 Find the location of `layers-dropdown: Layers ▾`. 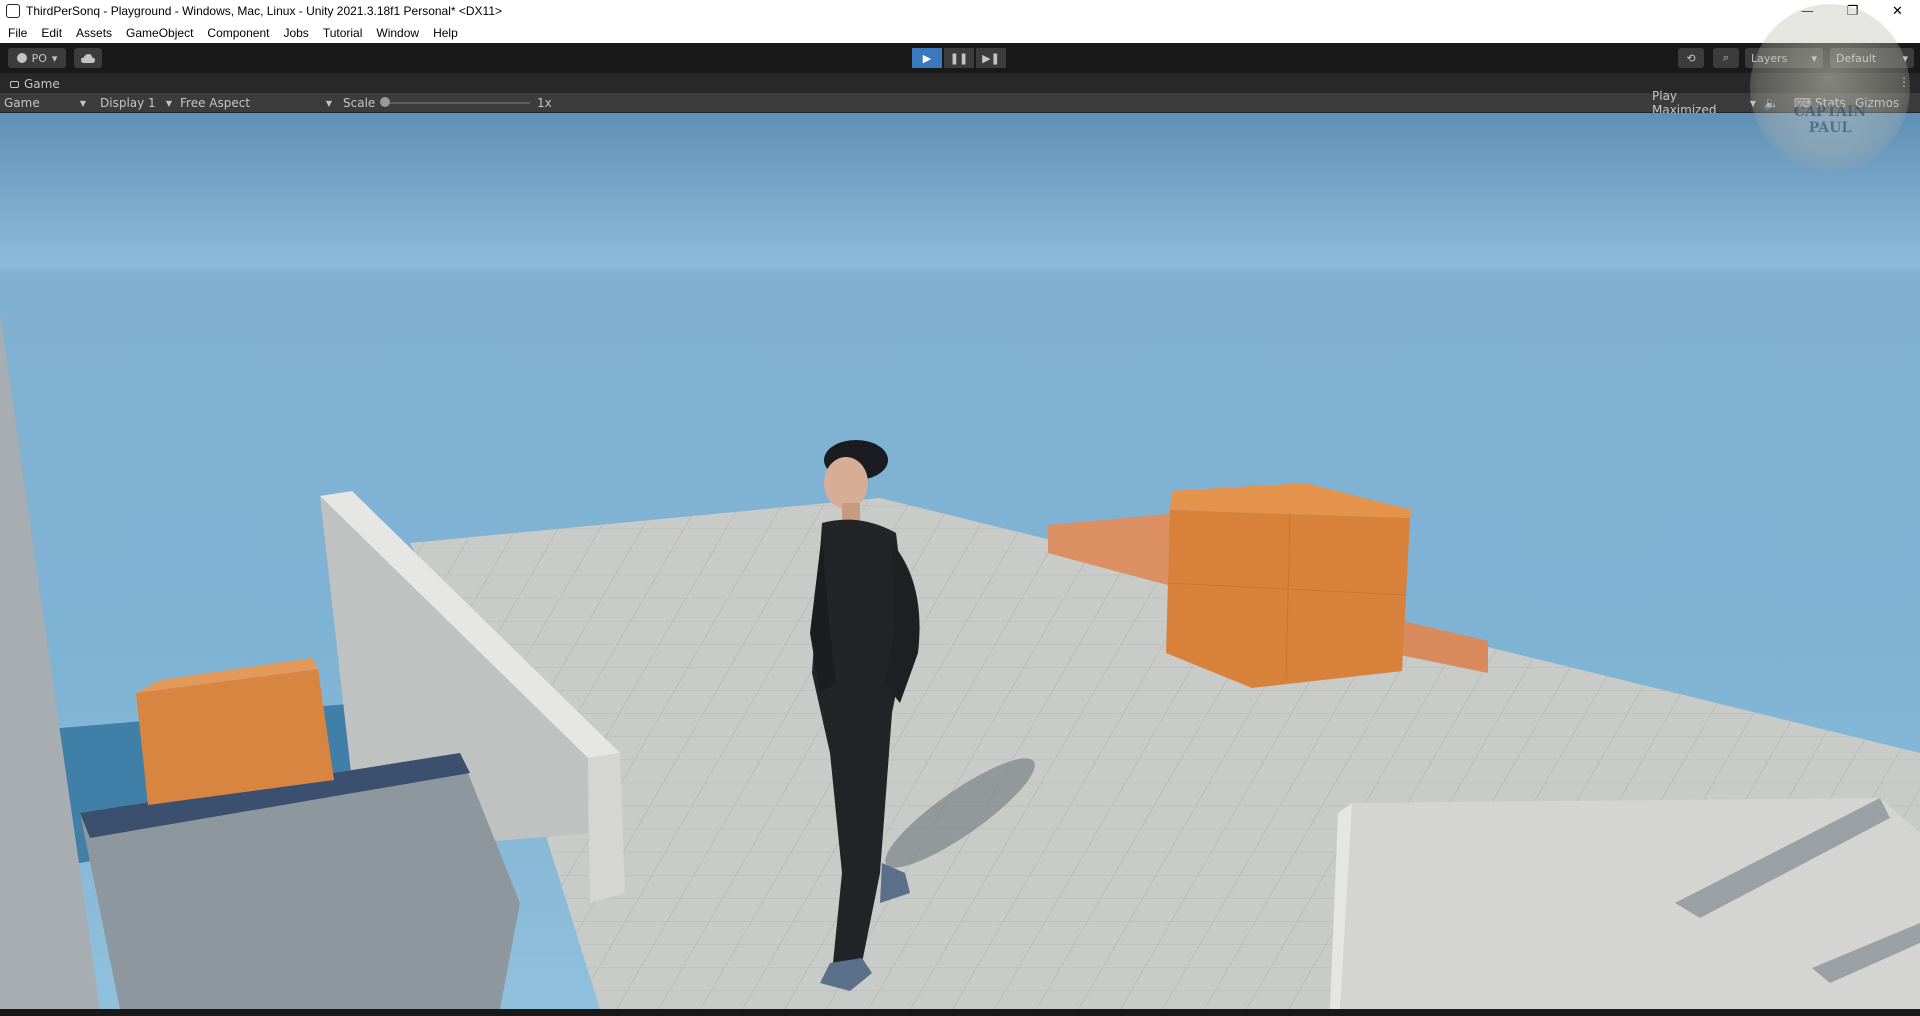

layers-dropdown: Layers ▾ is located at coordinates (1784, 58).